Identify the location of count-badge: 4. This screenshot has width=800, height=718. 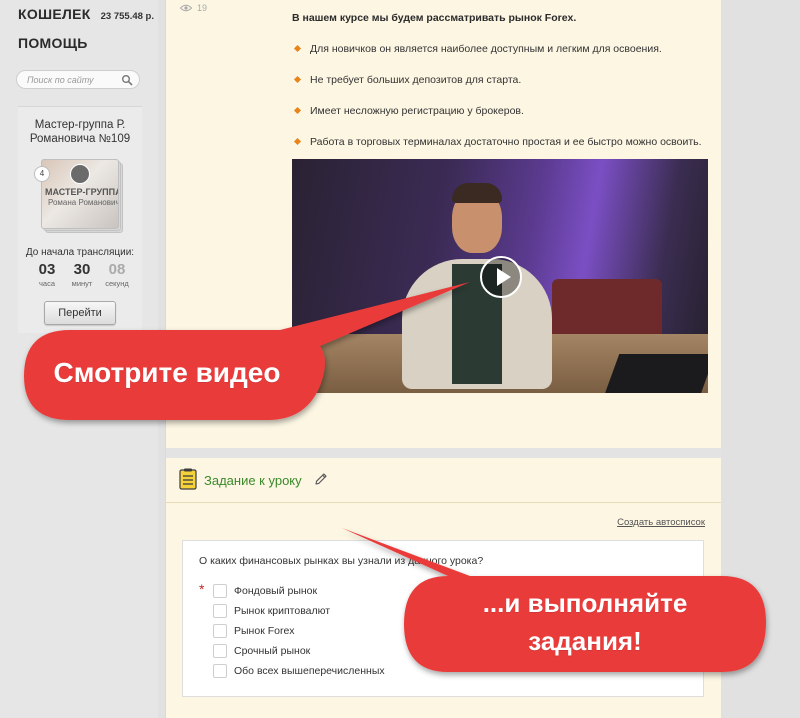
(42, 174).